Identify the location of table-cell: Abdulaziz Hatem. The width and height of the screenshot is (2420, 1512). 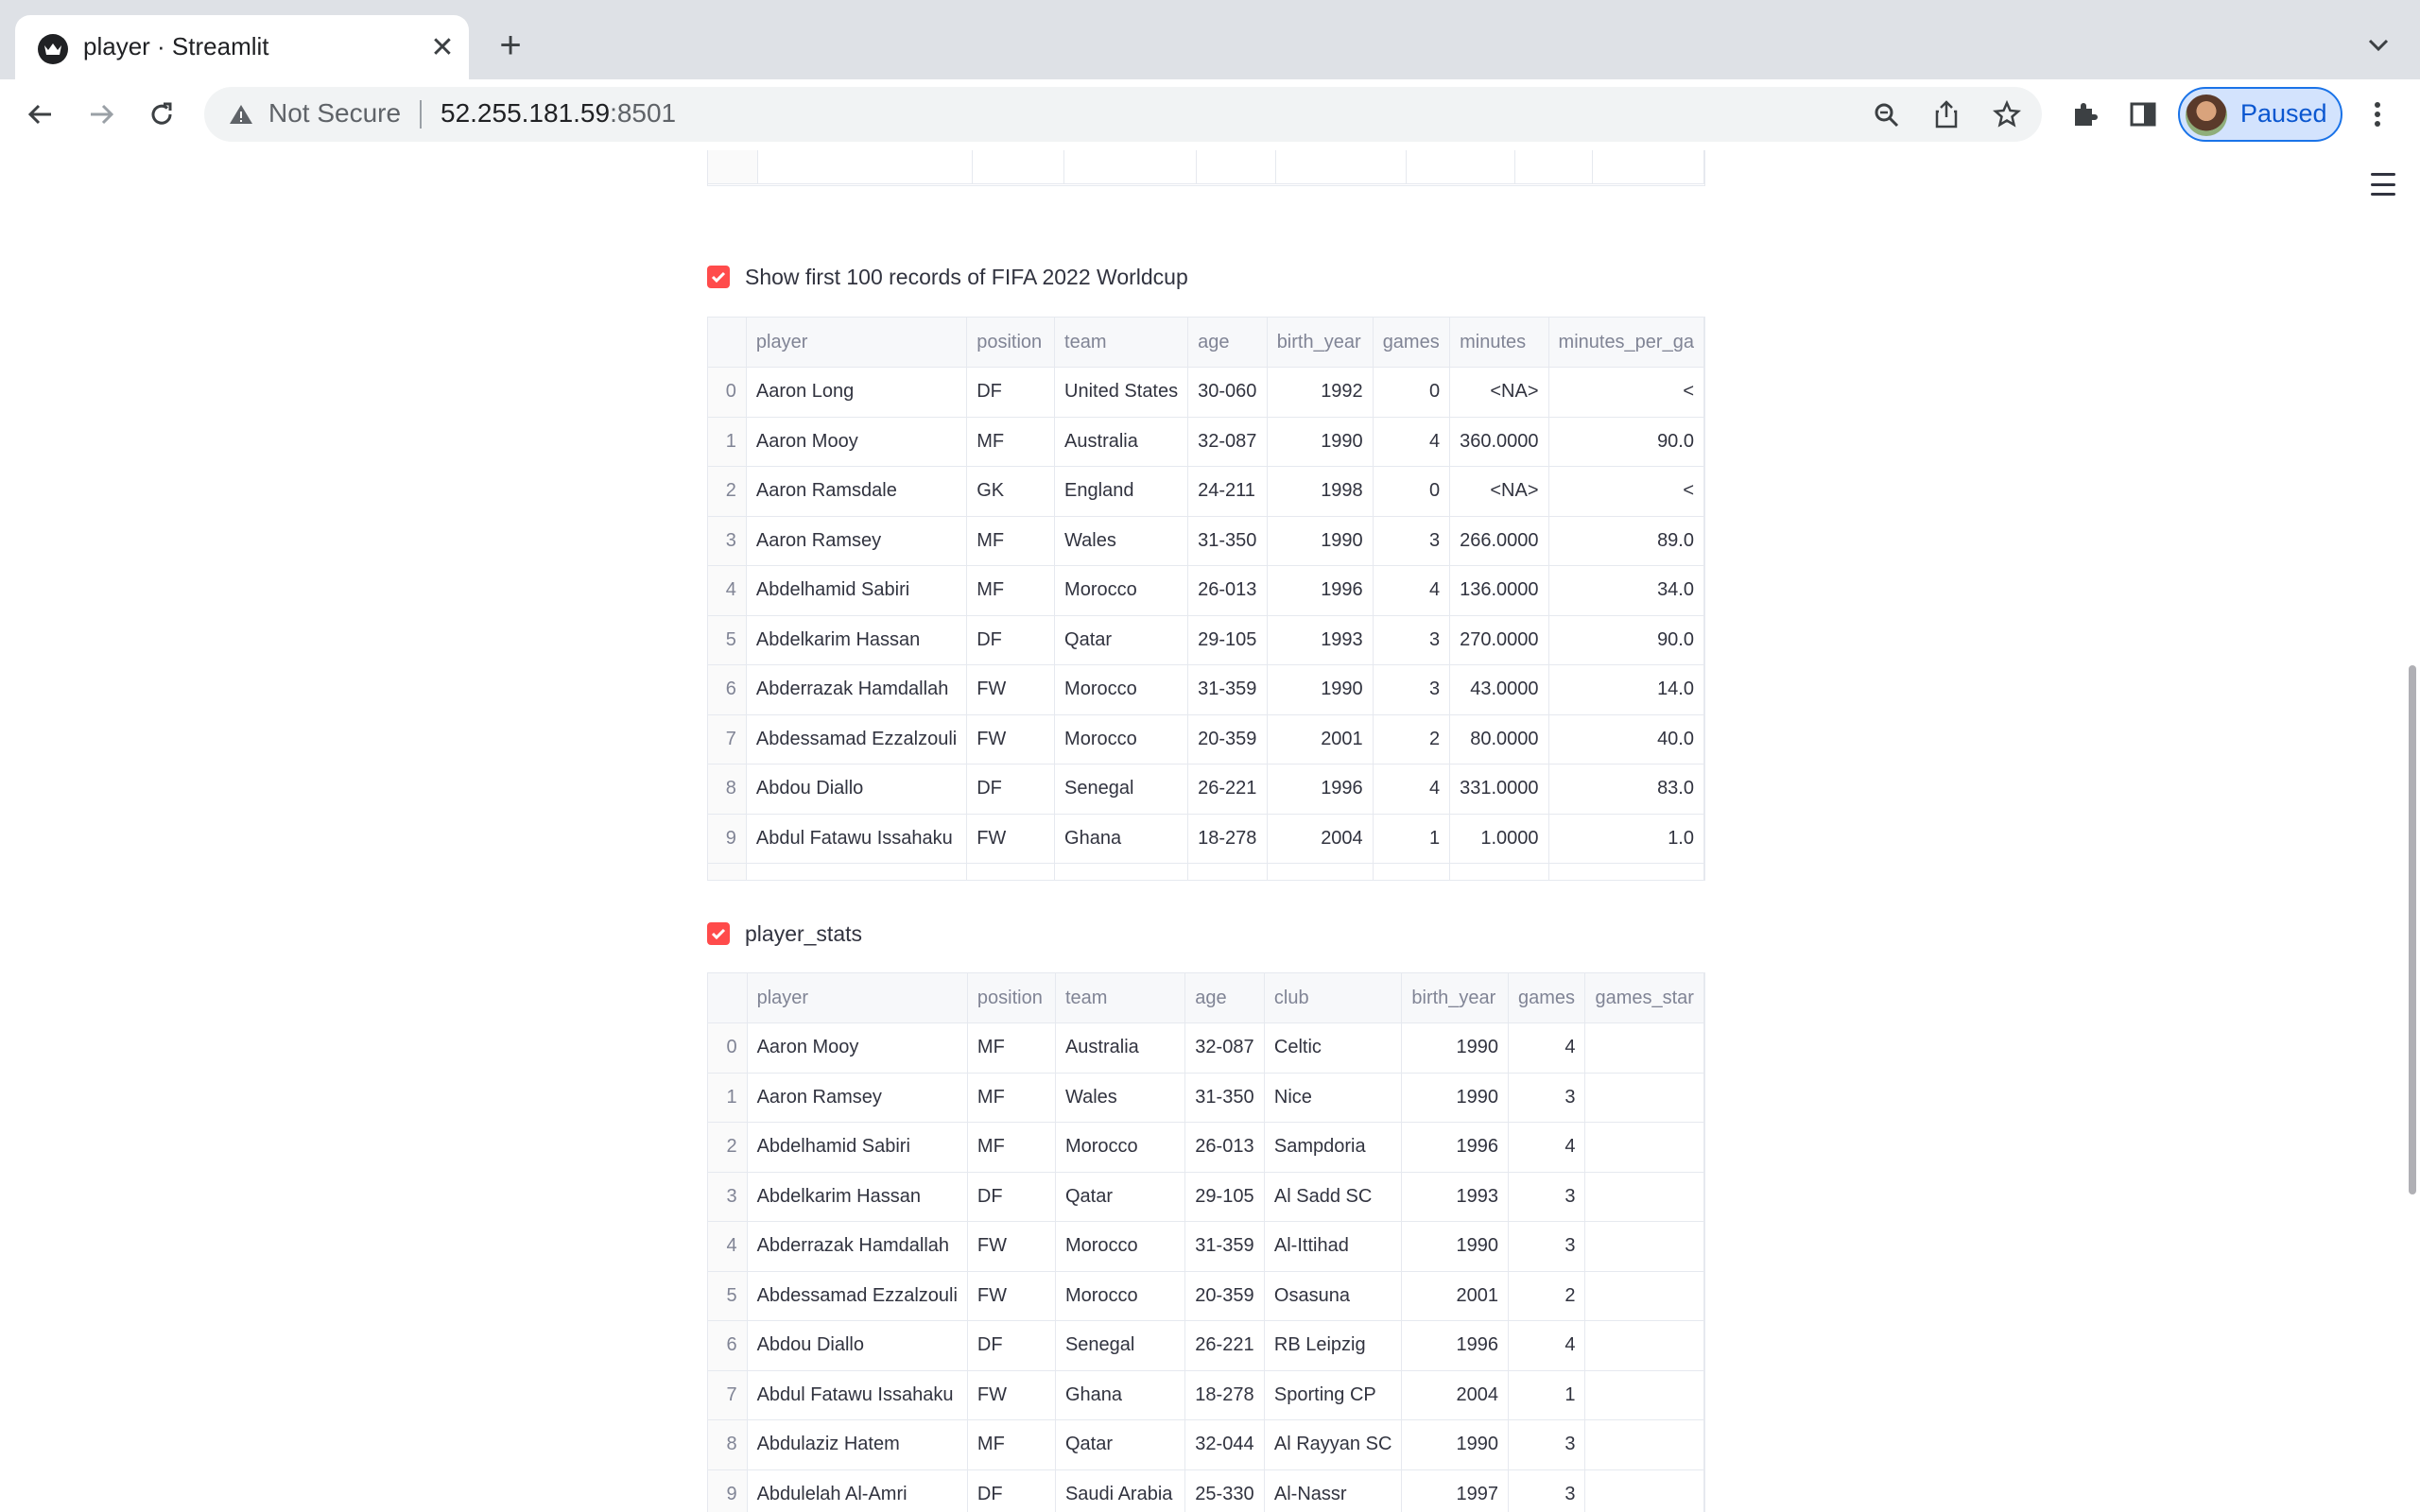
(857, 1444).